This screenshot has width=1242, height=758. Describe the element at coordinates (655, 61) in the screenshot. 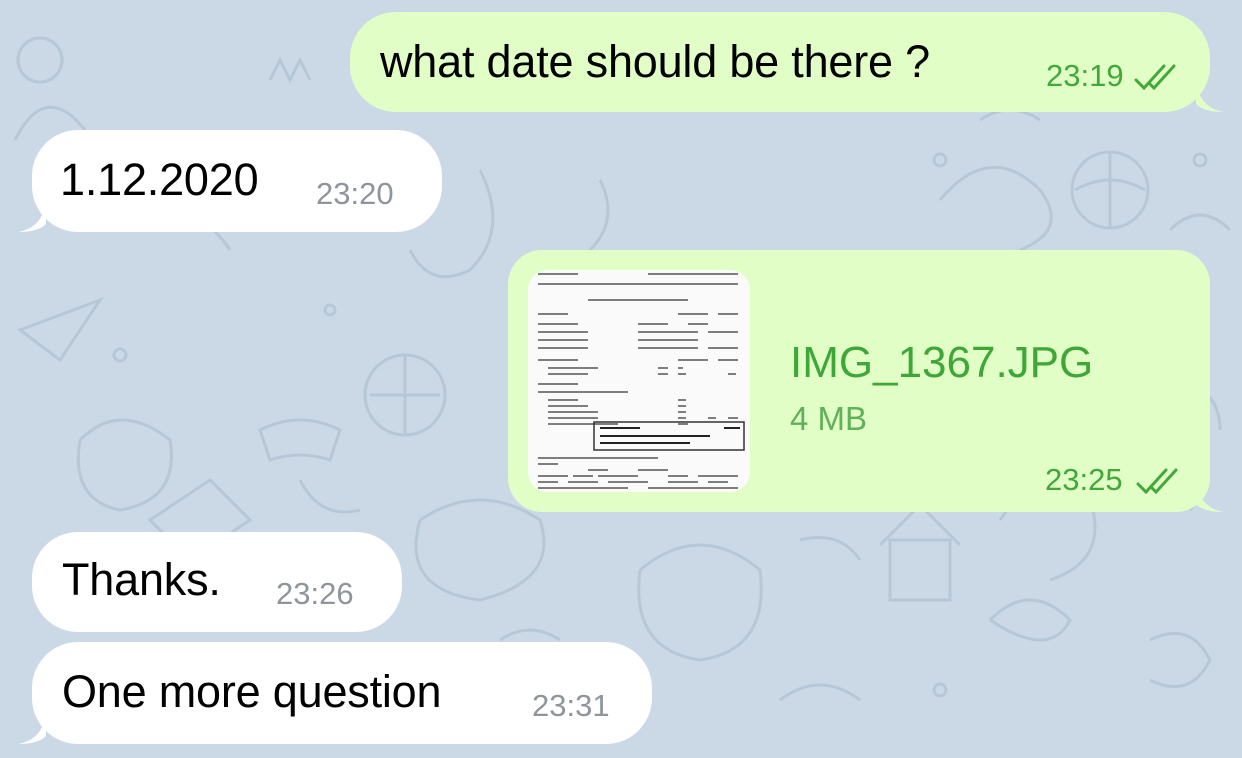

I see `message-text: what date should be there ?` at that location.